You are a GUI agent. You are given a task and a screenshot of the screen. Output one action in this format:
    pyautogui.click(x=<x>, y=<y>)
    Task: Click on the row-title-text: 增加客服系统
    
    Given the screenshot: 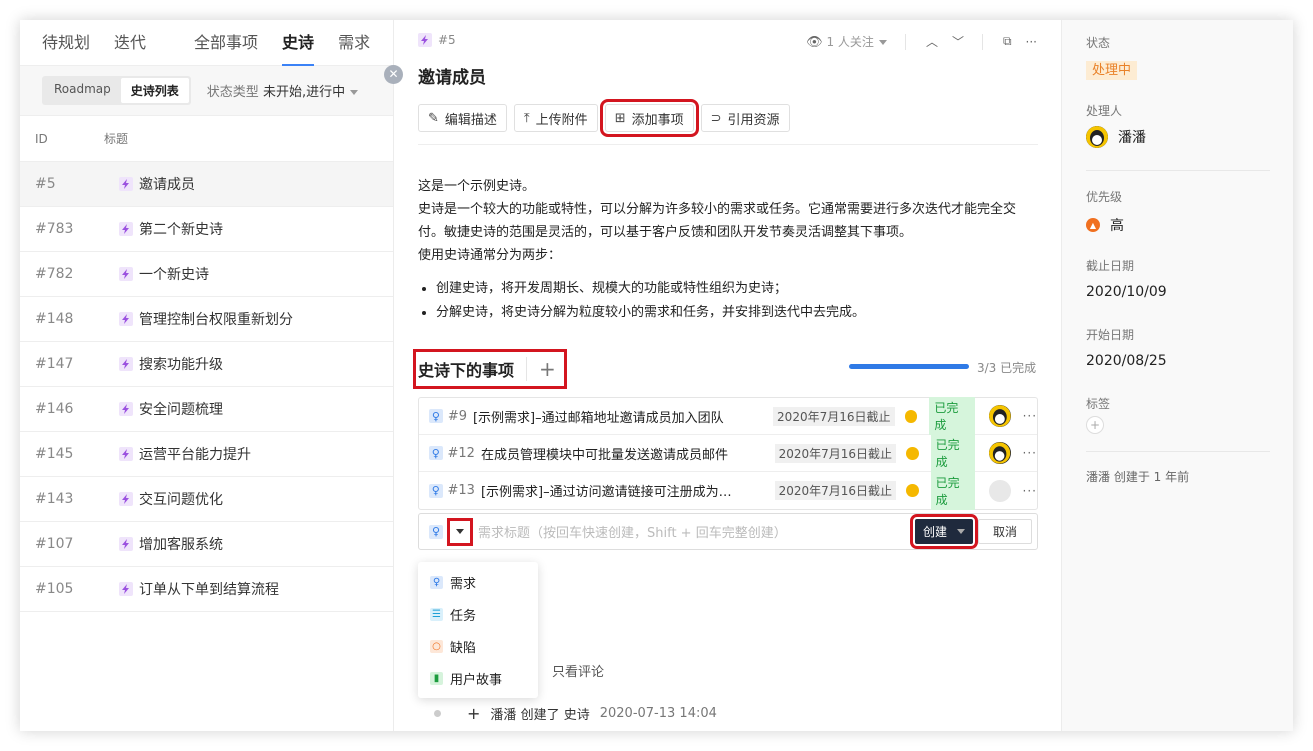 What is the action you would take?
    pyautogui.click(x=181, y=545)
    